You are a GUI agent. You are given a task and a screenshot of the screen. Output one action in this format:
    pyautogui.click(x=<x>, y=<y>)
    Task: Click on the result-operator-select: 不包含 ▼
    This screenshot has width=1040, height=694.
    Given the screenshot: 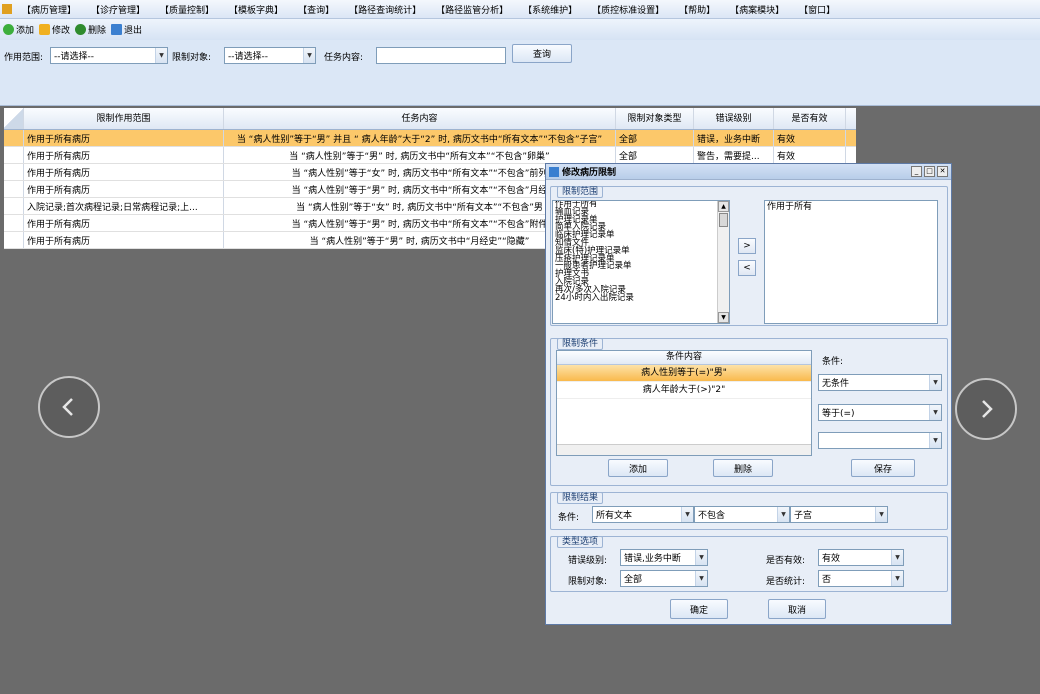 What is the action you would take?
    pyautogui.click(x=742, y=514)
    